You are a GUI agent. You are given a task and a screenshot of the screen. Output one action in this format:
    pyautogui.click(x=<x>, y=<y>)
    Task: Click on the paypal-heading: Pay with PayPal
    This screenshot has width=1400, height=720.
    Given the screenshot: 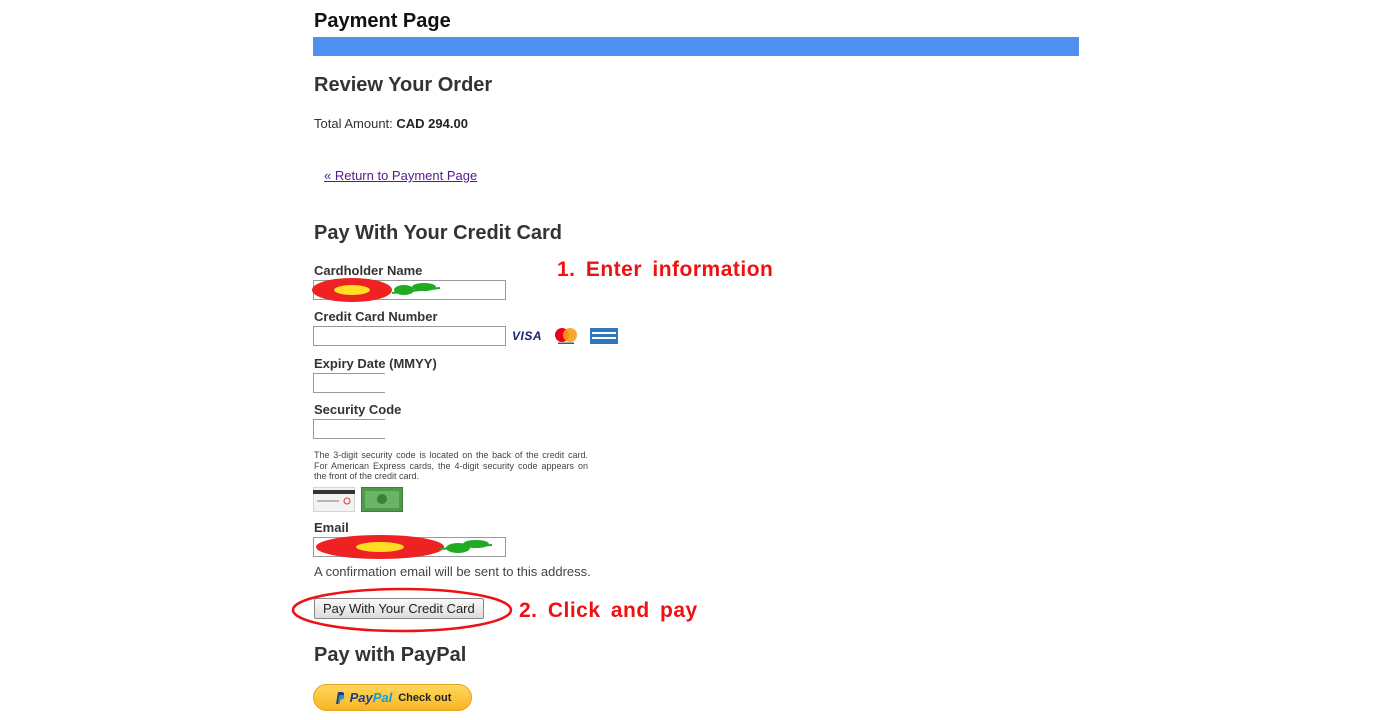 What is the action you would take?
    pyautogui.click(x=390, y=655)
    